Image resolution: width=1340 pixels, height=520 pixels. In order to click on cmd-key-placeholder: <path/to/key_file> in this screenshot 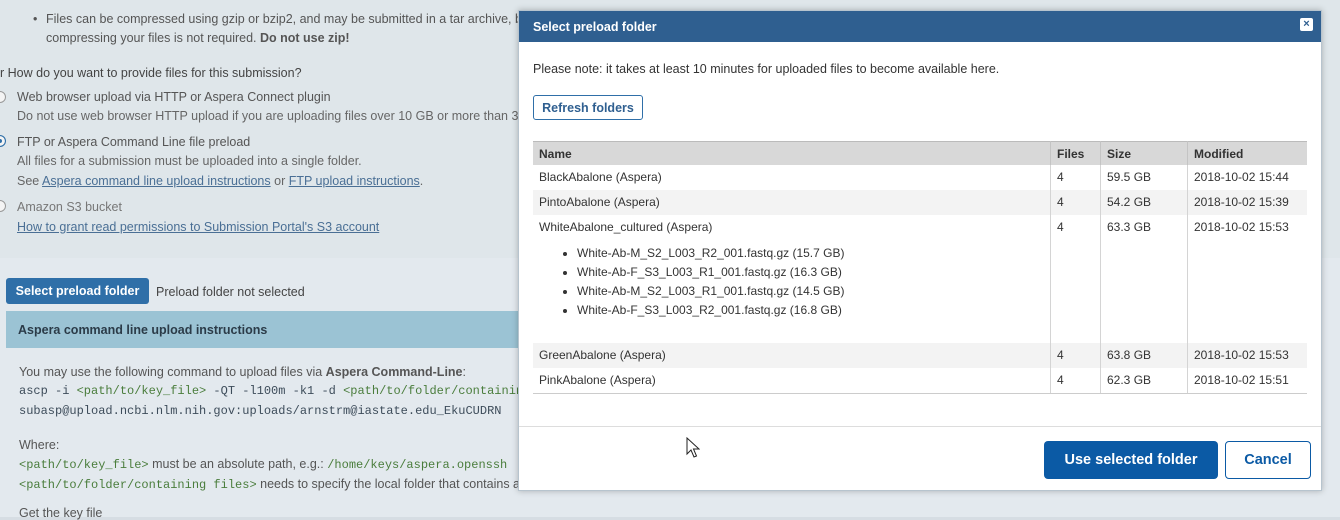, I will do `click(141, 391)`.